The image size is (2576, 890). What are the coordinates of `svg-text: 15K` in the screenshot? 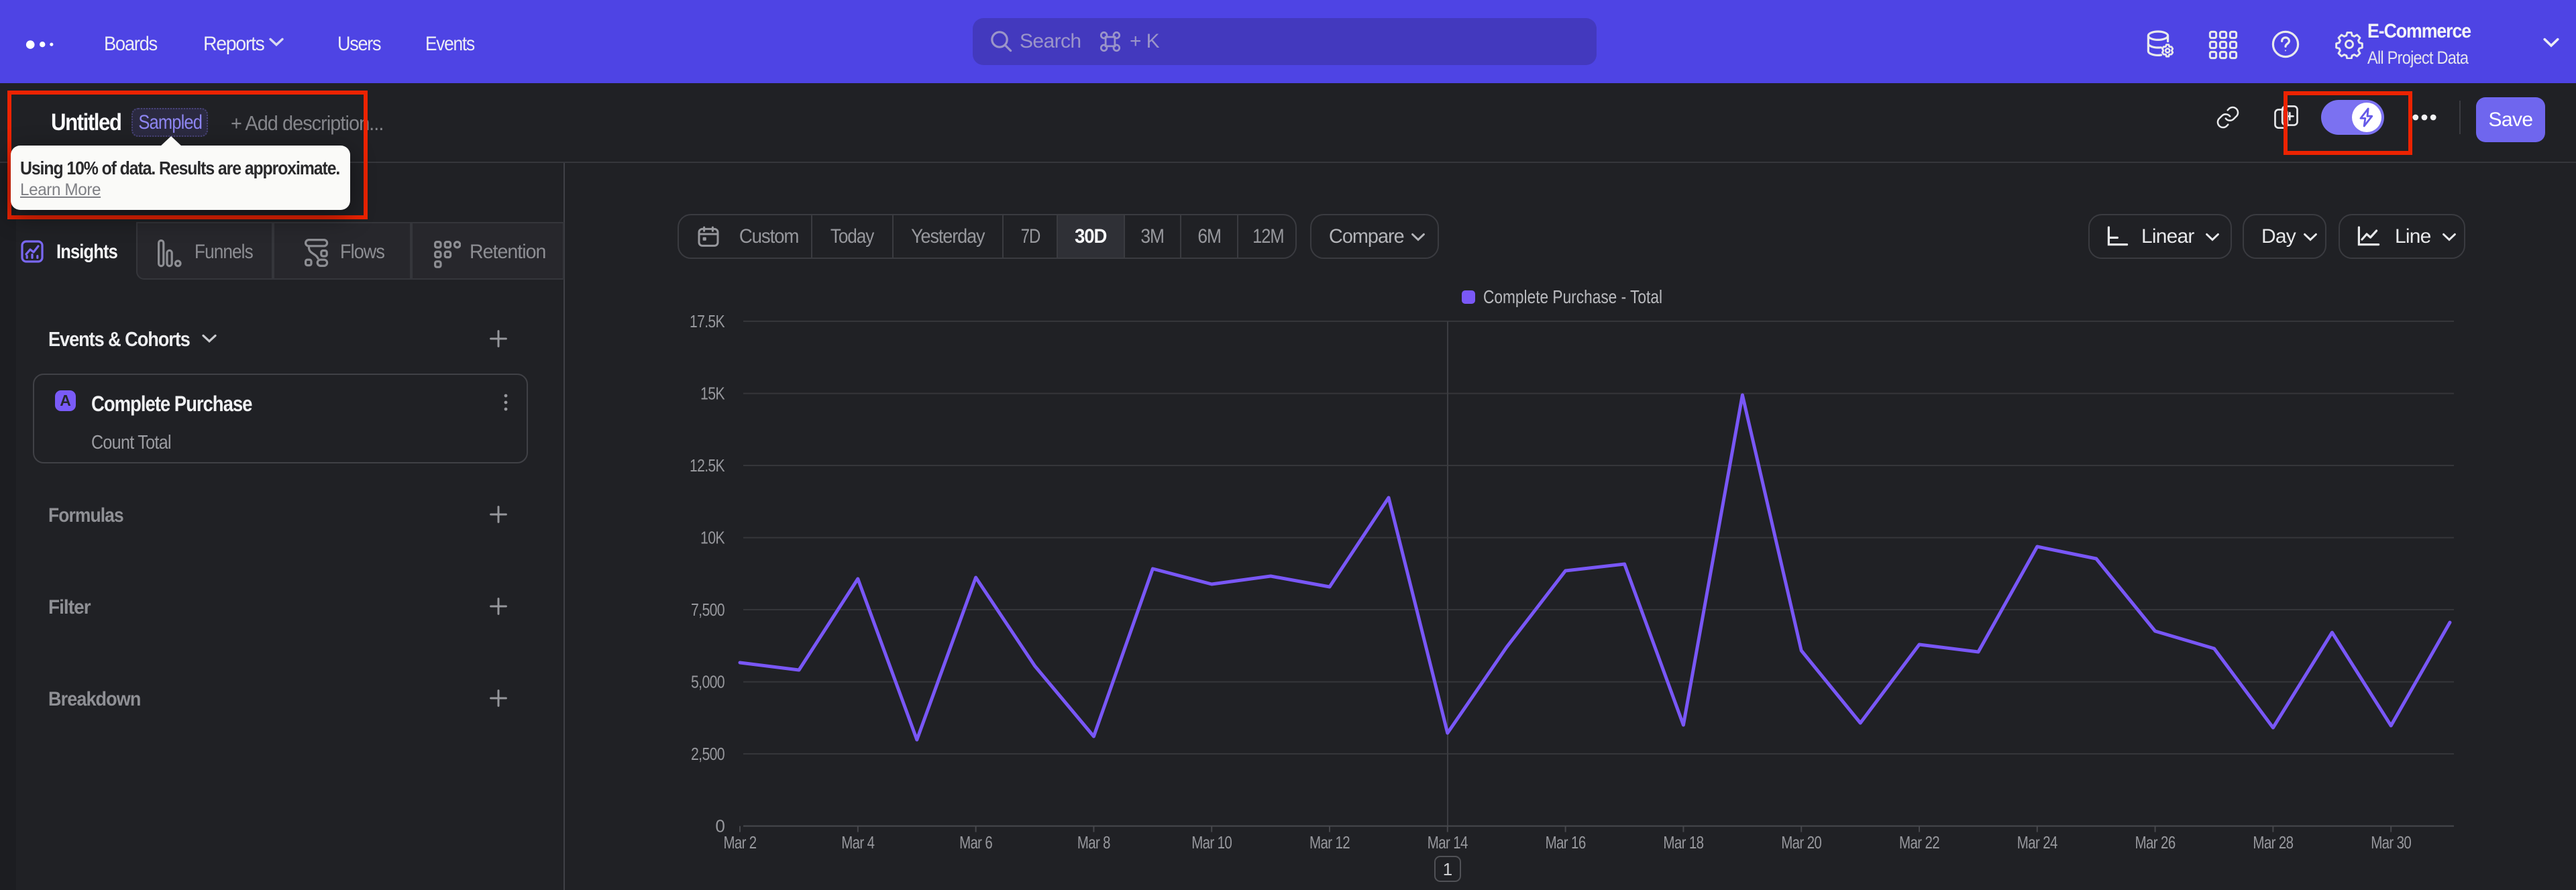 It's located at (712, 394).